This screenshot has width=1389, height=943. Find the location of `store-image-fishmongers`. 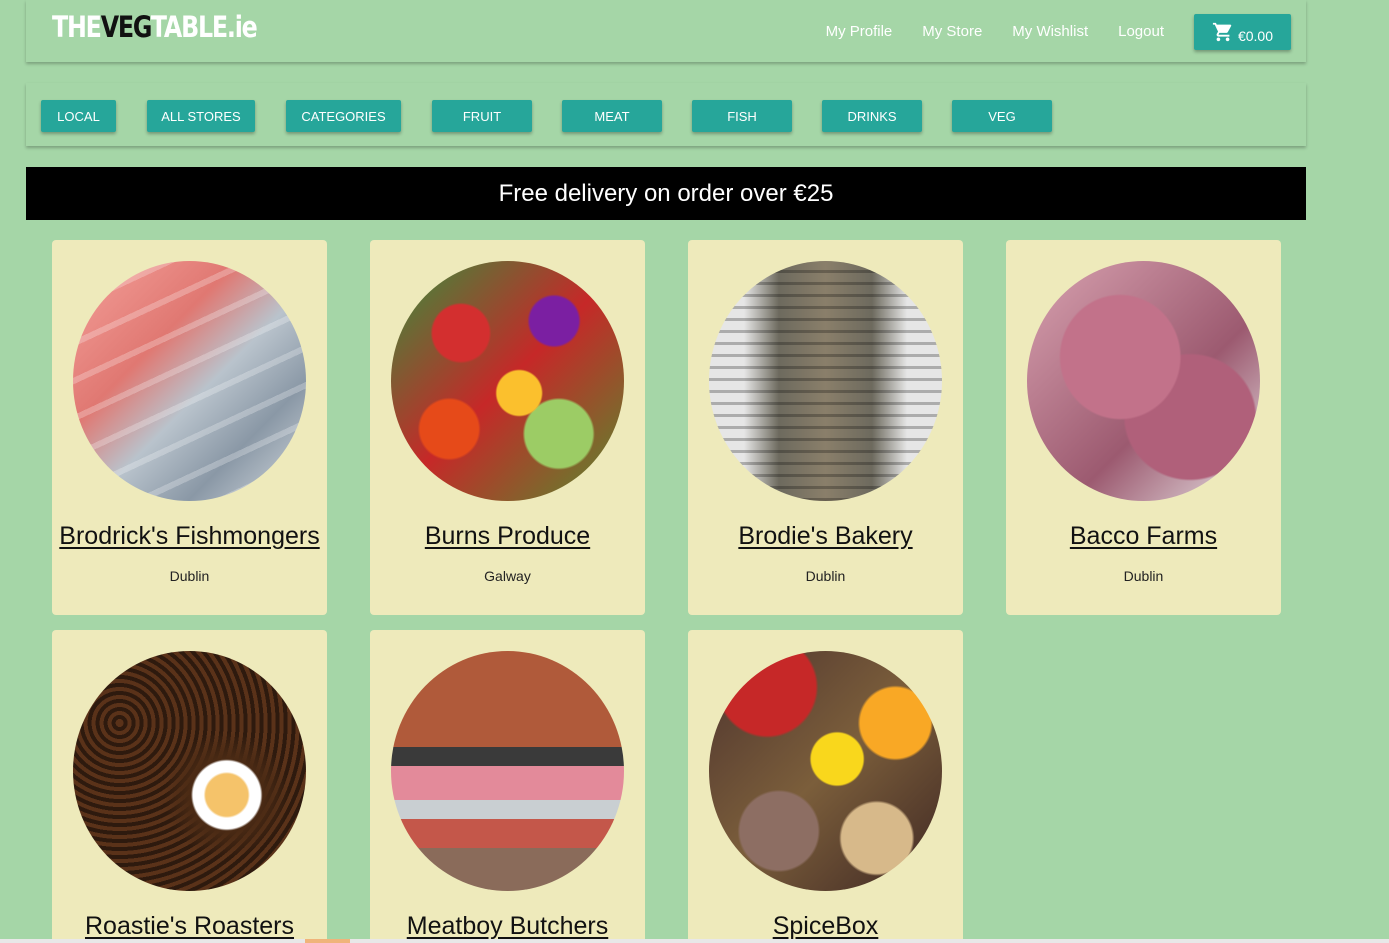

store-image-fishmongers is located at coordinates (189, 381).